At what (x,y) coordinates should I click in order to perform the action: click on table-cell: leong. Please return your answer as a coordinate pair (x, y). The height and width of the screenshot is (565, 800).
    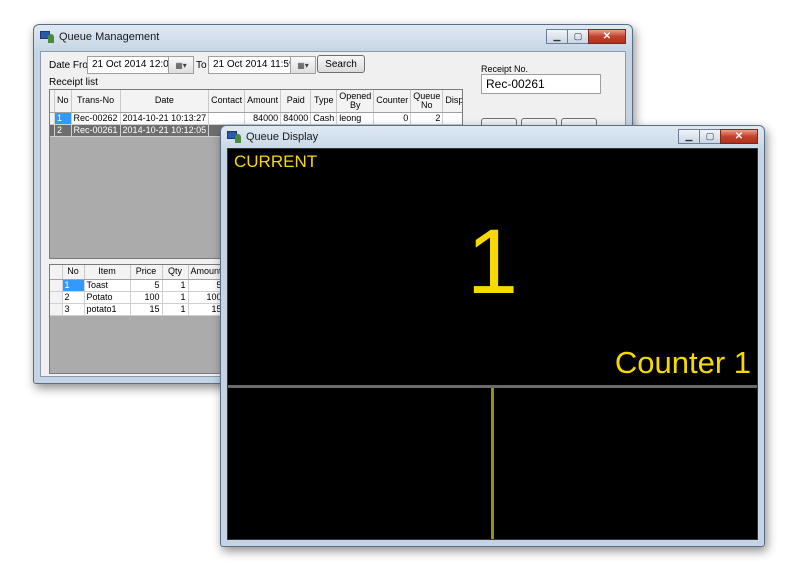
    Looking at the image, I should click on (355, 118).